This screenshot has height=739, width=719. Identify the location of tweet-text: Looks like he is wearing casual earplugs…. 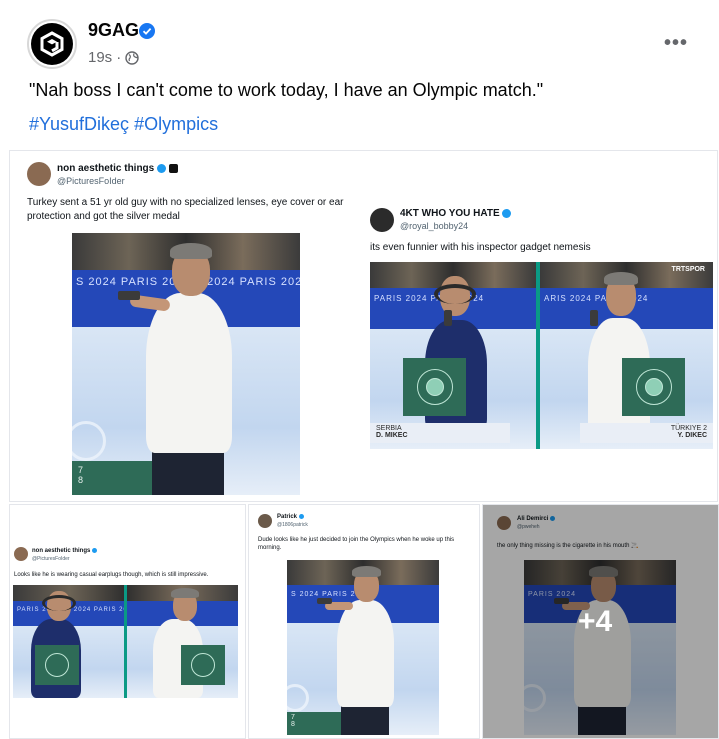
(111, 575).